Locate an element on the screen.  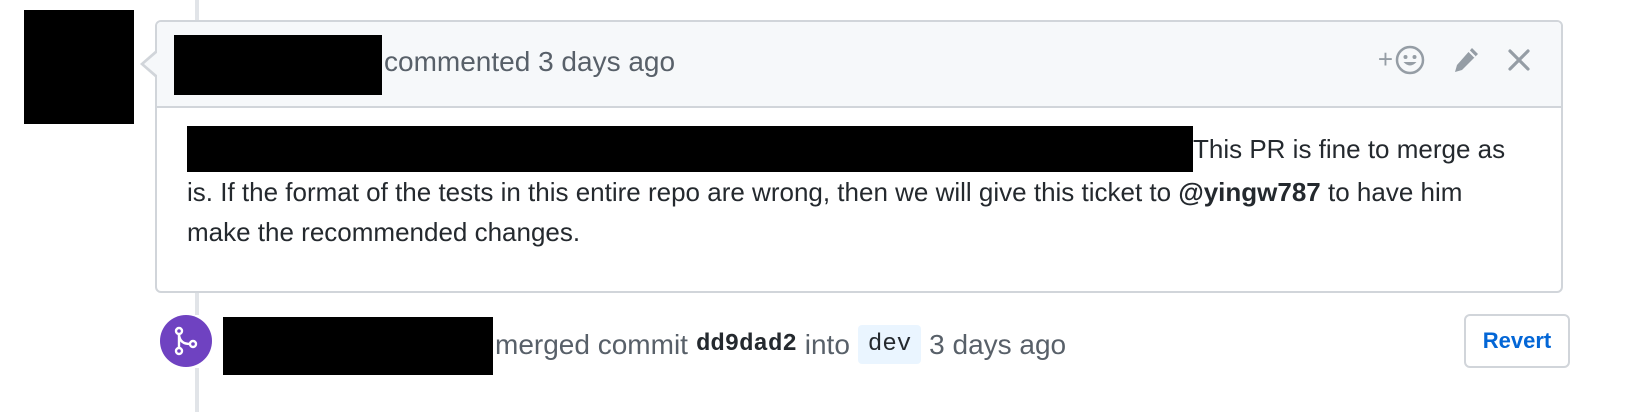
close-icon is located at coordinates (1519, 59).